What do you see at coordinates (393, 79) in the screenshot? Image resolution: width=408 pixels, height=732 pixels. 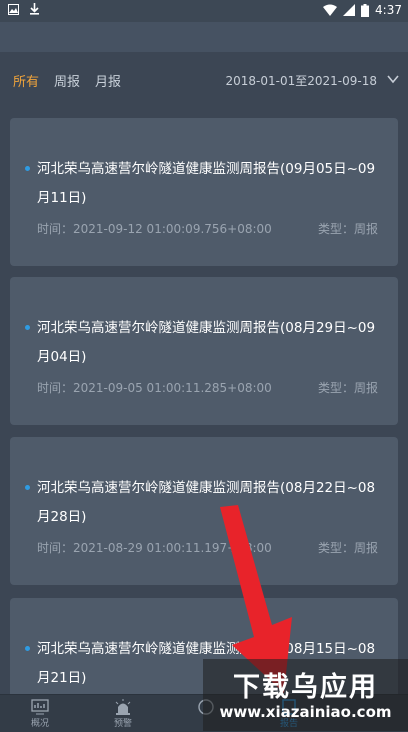 I see `chevron-down-icon` at bounding box center [393, 79].